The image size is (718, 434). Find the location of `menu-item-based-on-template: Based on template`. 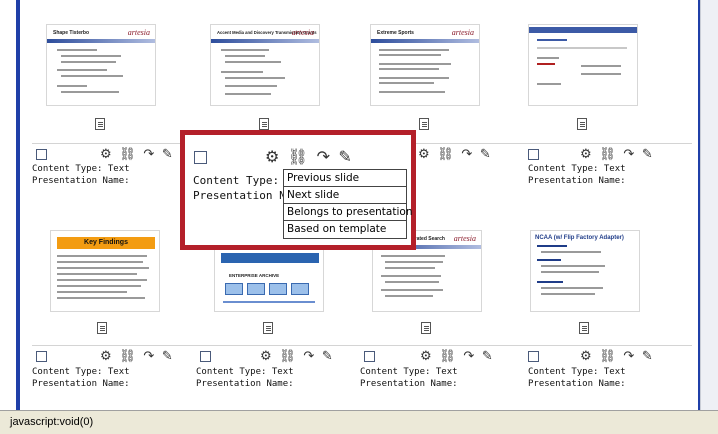

menu-item-based-on-template: Based on template is located at coordinates (345, 229).